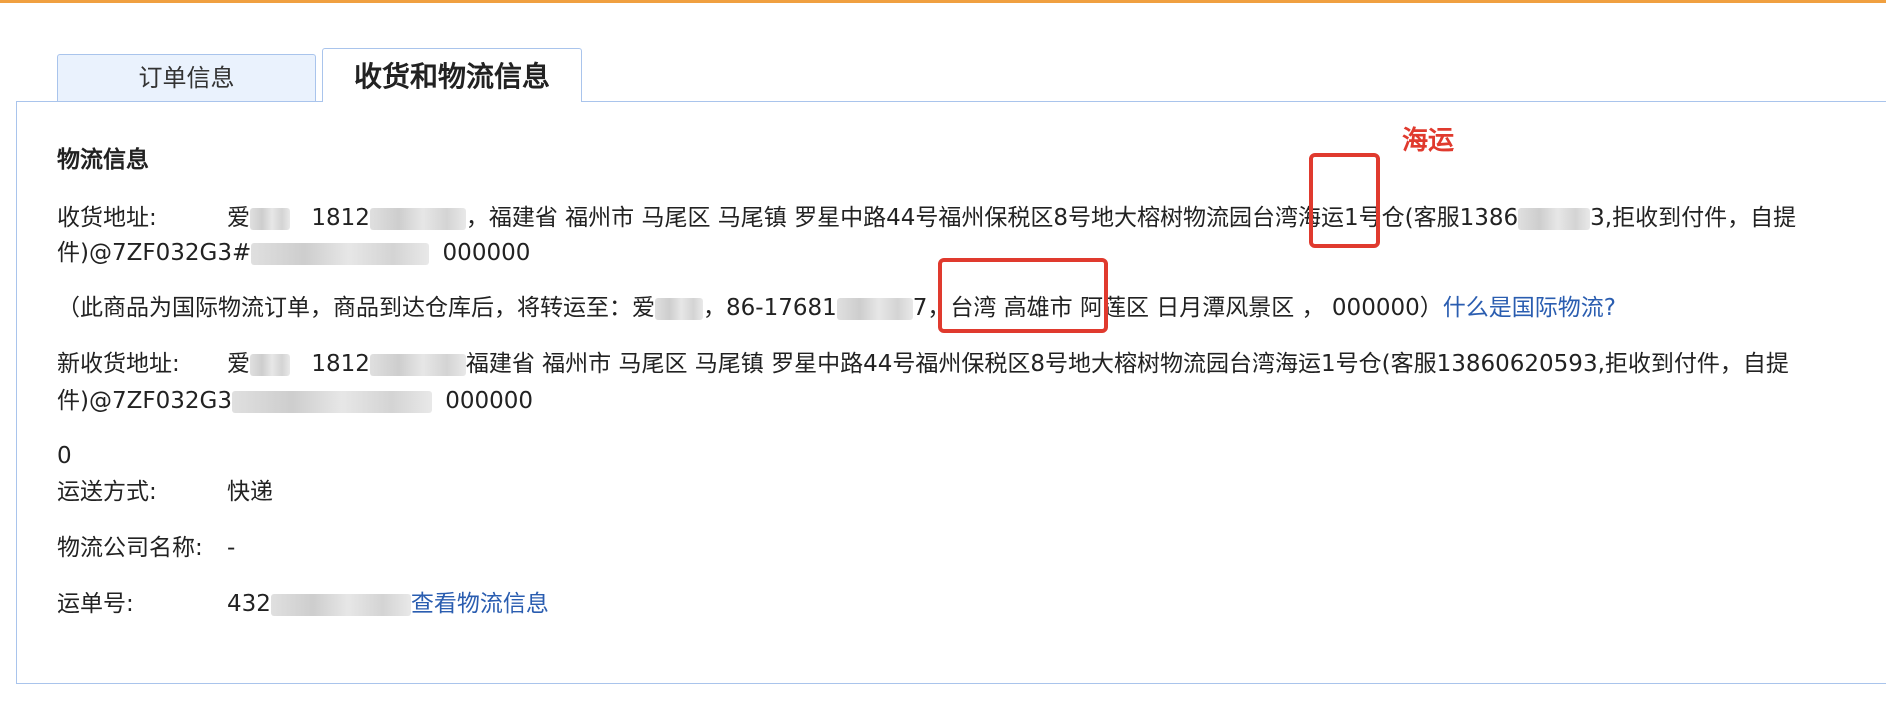  What do you see at coordinates (95, 604) in the screenshot?
I see `tracking-number-label: 运单号:` at bounding box center [95, 604].